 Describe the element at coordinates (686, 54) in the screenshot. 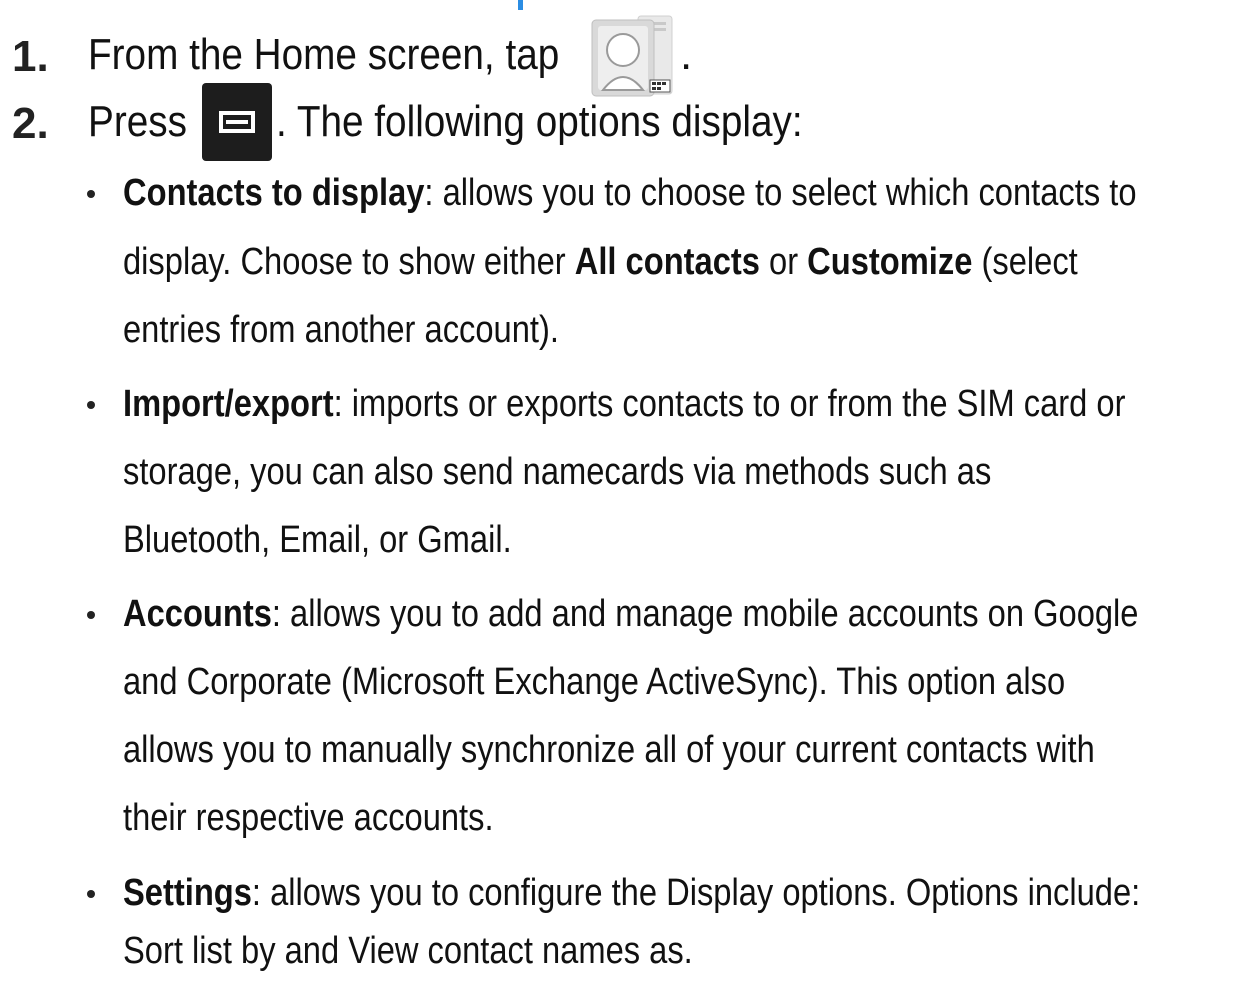

I see `step-text-after-icon: .` at that location.